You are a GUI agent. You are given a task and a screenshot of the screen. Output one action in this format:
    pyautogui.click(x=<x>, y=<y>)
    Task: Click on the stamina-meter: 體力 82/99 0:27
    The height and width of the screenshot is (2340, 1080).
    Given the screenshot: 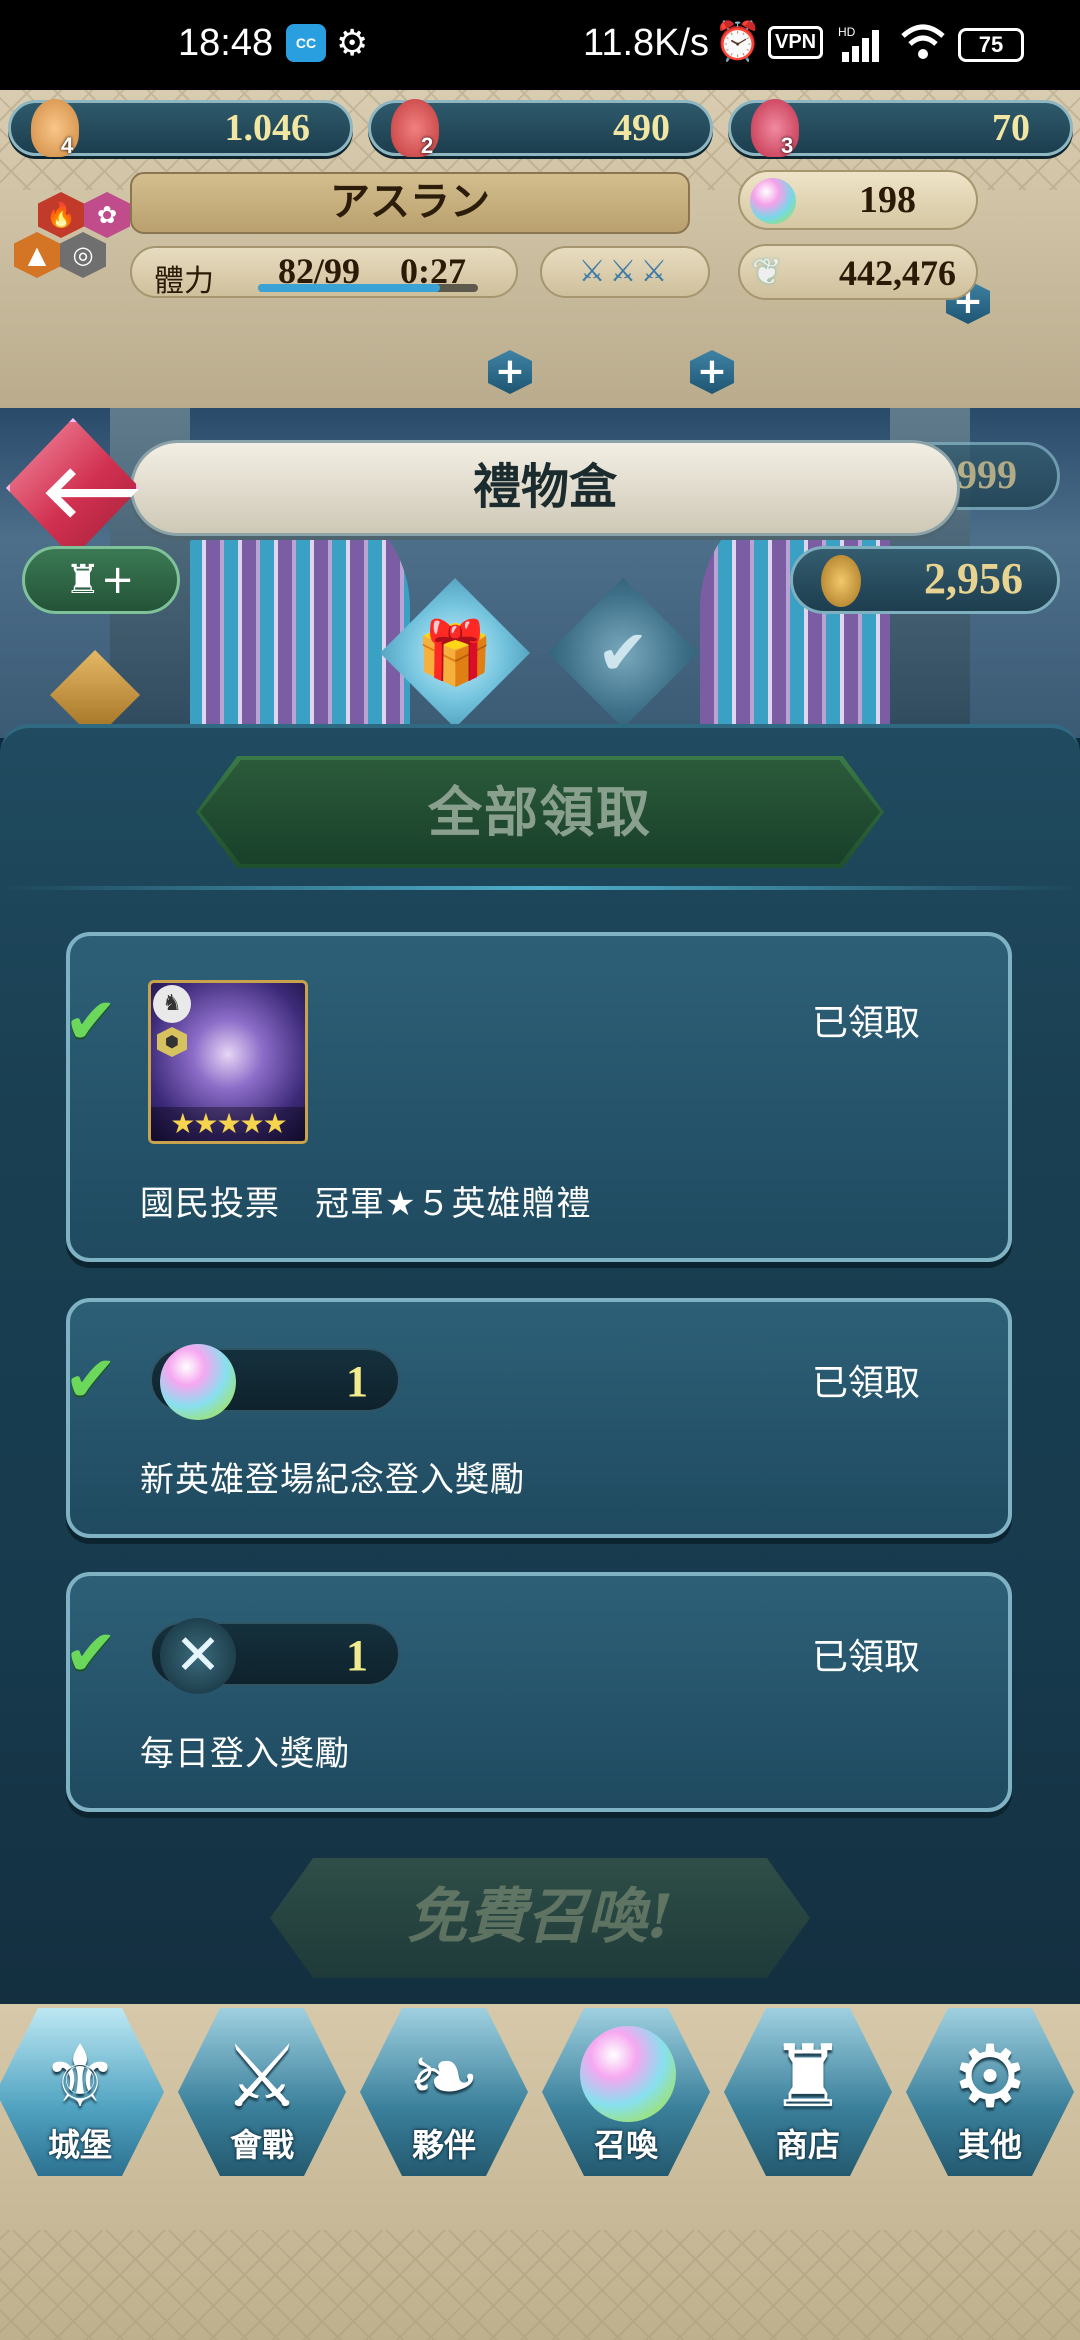 What is the action you would take?
    pyautogui.click(x=324, y=272)
    